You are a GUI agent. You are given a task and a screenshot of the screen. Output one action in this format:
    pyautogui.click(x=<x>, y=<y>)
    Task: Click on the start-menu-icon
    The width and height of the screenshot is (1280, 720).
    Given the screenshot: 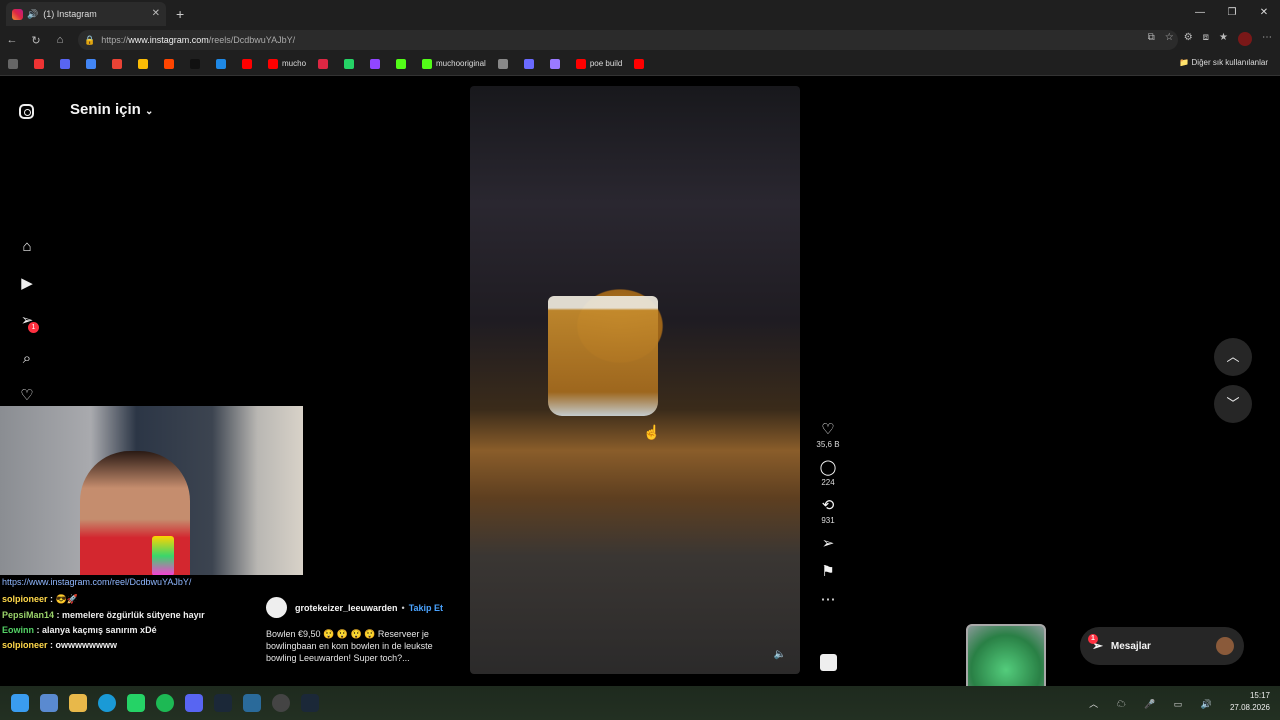 What is the action you would take?
    pyautogui.click(x=20, y=703)
    